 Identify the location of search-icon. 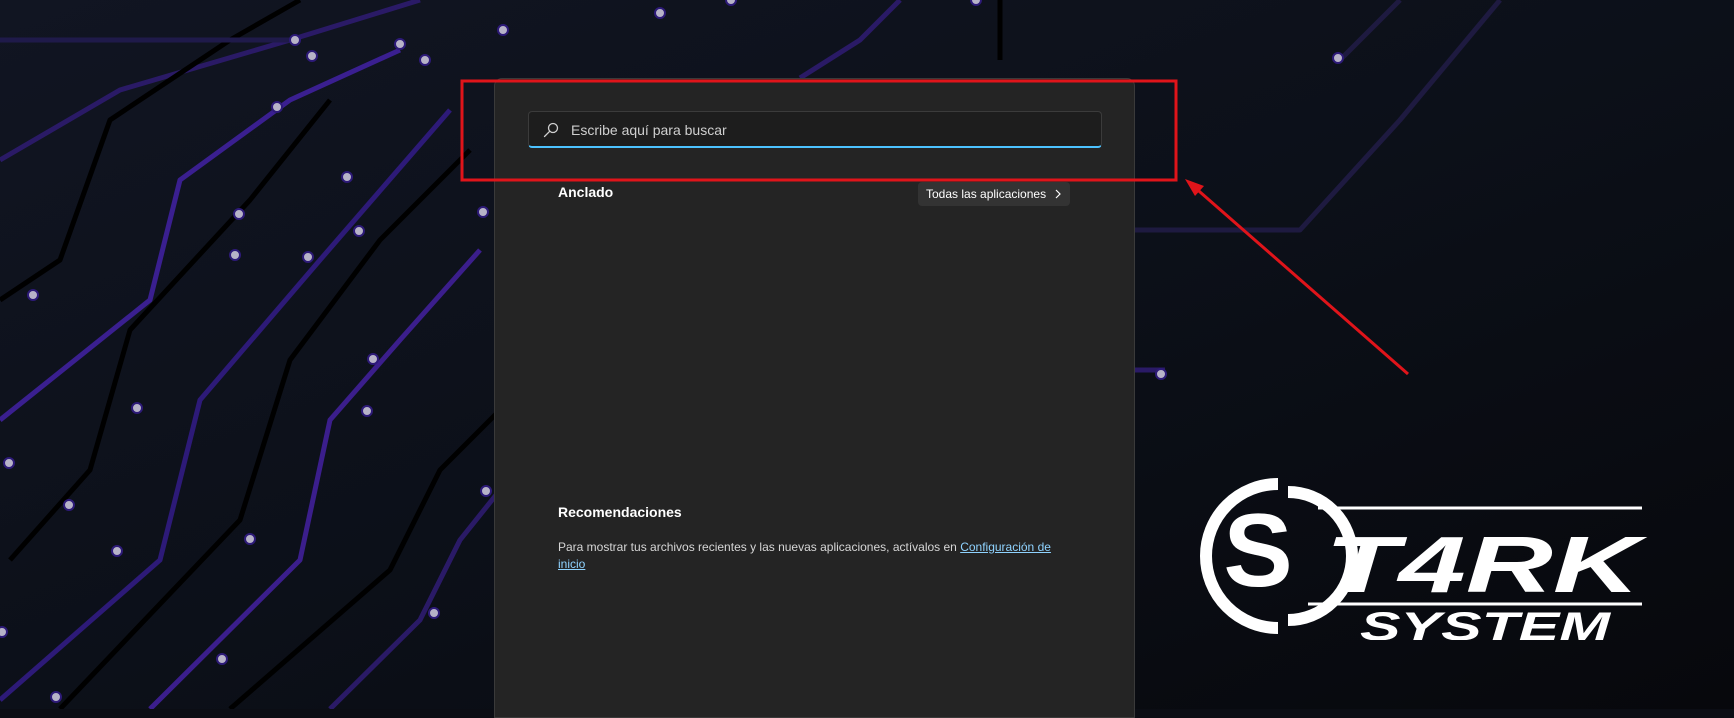
(551, 130).